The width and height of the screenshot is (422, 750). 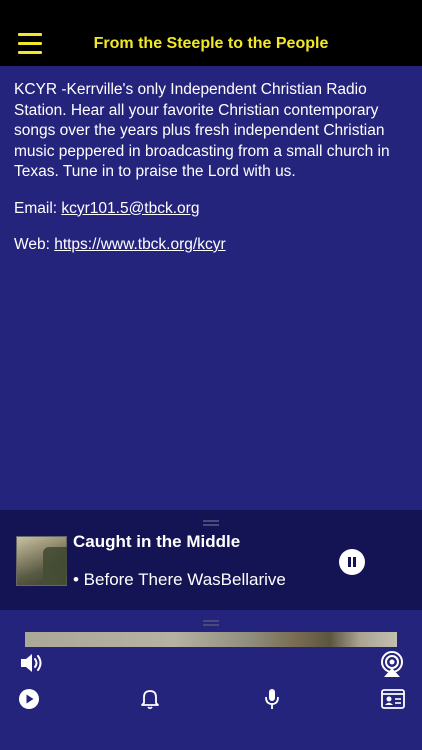 I want to click on email-link: kcyr101.5@tbck.org, so click(x=130, y=208).